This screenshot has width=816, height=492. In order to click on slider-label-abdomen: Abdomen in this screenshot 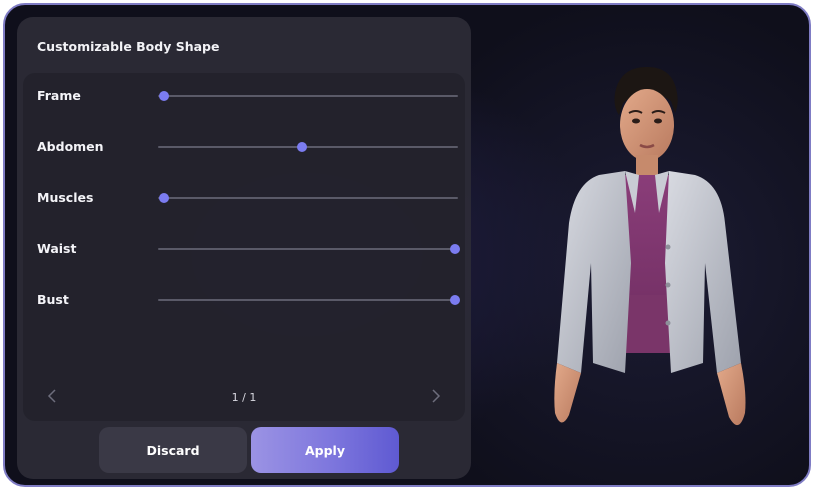, I will do `click(70, 146)`.